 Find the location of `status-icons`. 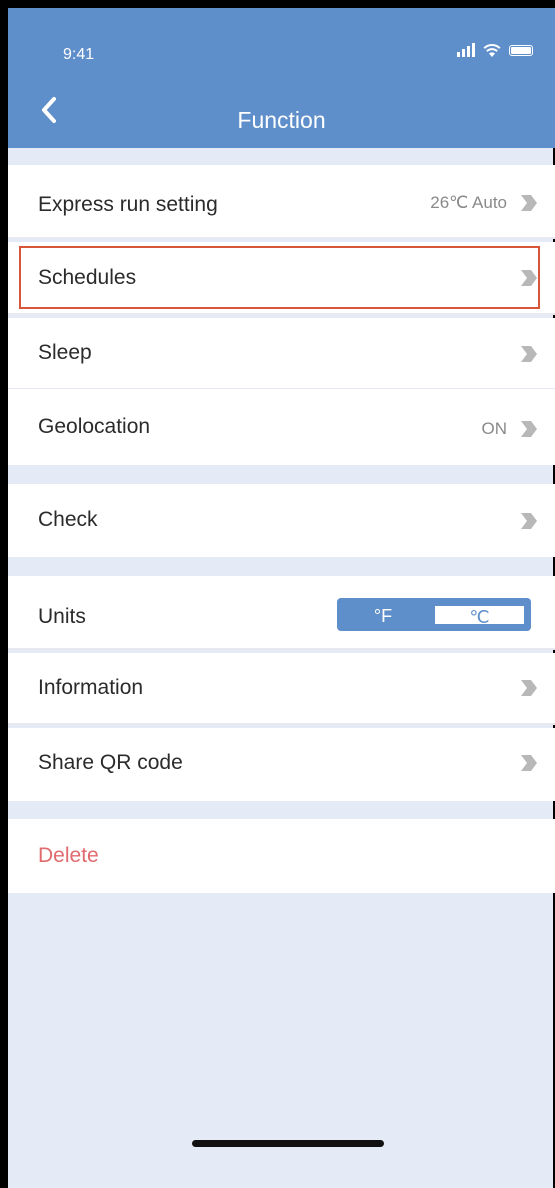

status-icons is located at coordinates (495, 50).